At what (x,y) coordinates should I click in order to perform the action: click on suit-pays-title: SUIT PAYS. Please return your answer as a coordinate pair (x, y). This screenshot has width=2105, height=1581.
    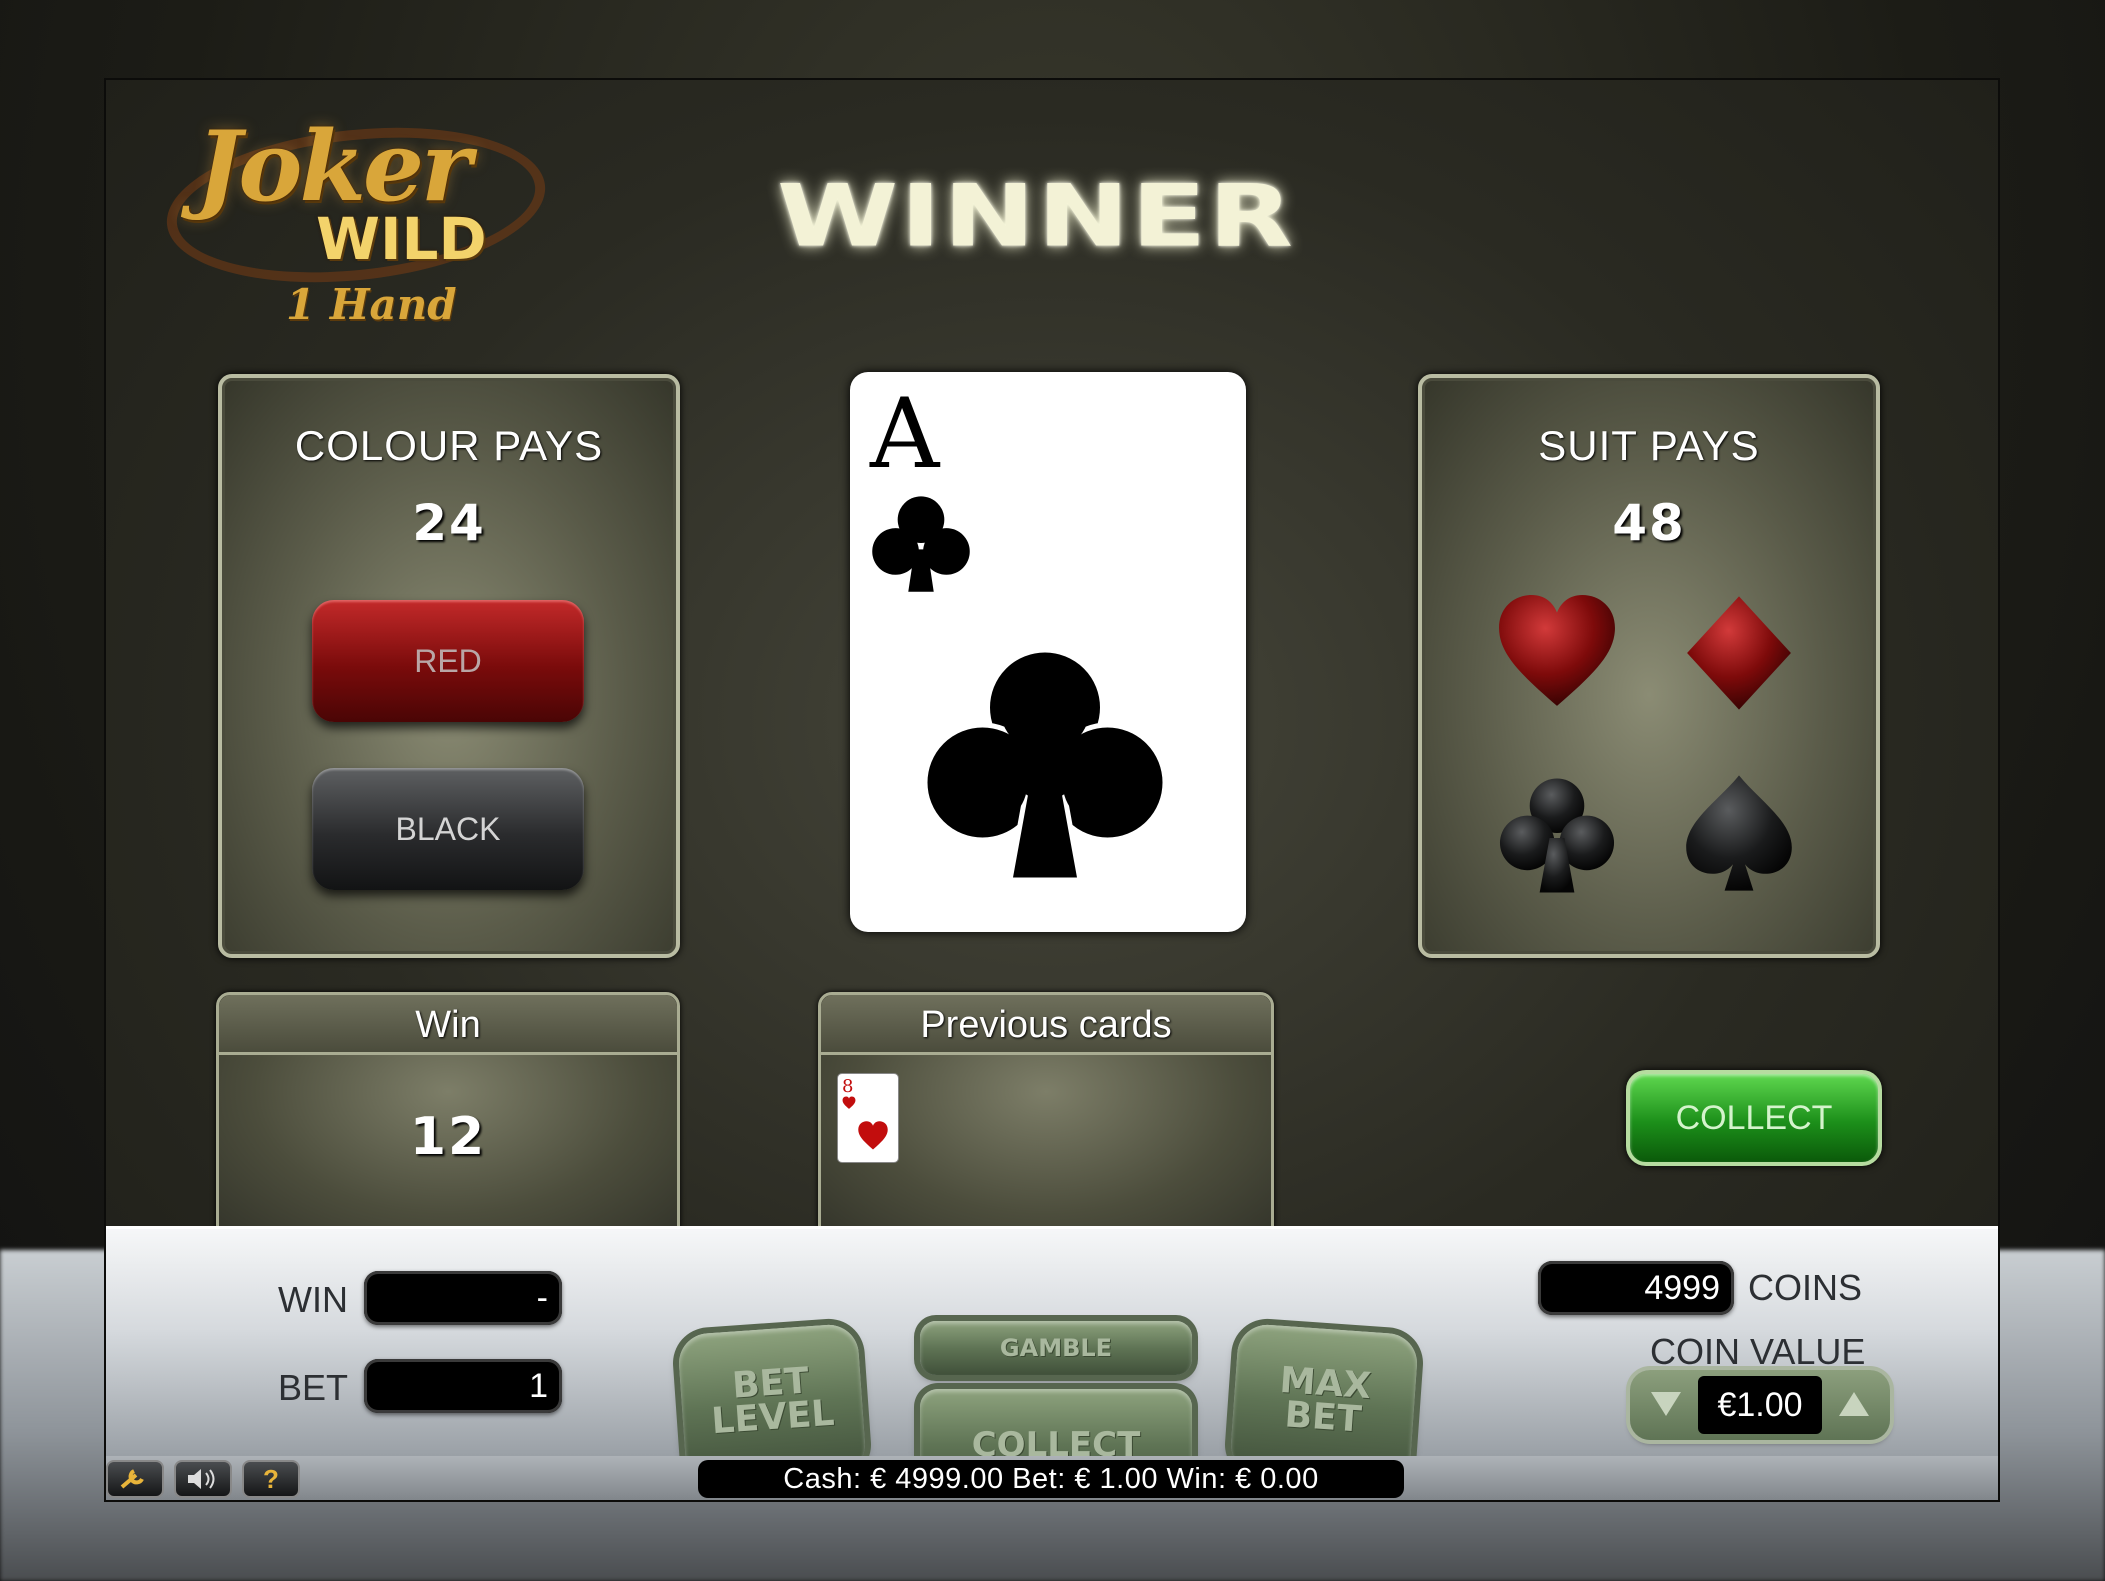
    Looking at the image, I should click on (1649, 445).